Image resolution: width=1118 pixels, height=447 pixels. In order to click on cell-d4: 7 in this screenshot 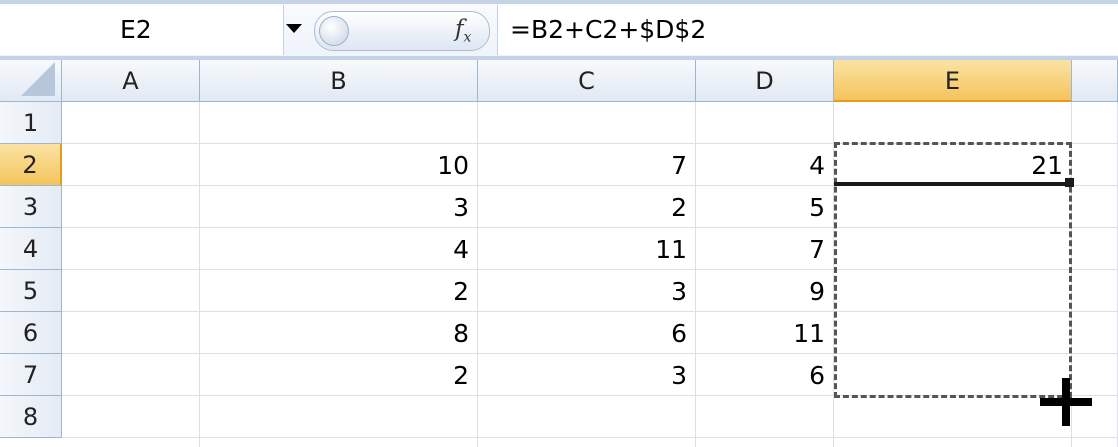, I will do `click(765, 249)`.